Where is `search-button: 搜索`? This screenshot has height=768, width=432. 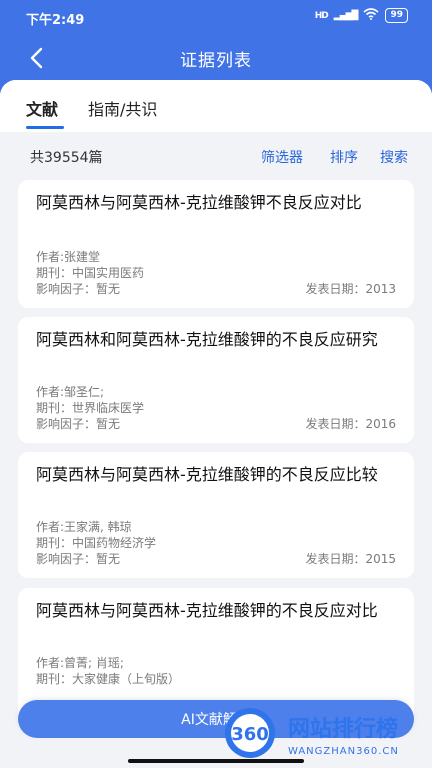 search-button: 搜索 is located at coordinates (394, 157).